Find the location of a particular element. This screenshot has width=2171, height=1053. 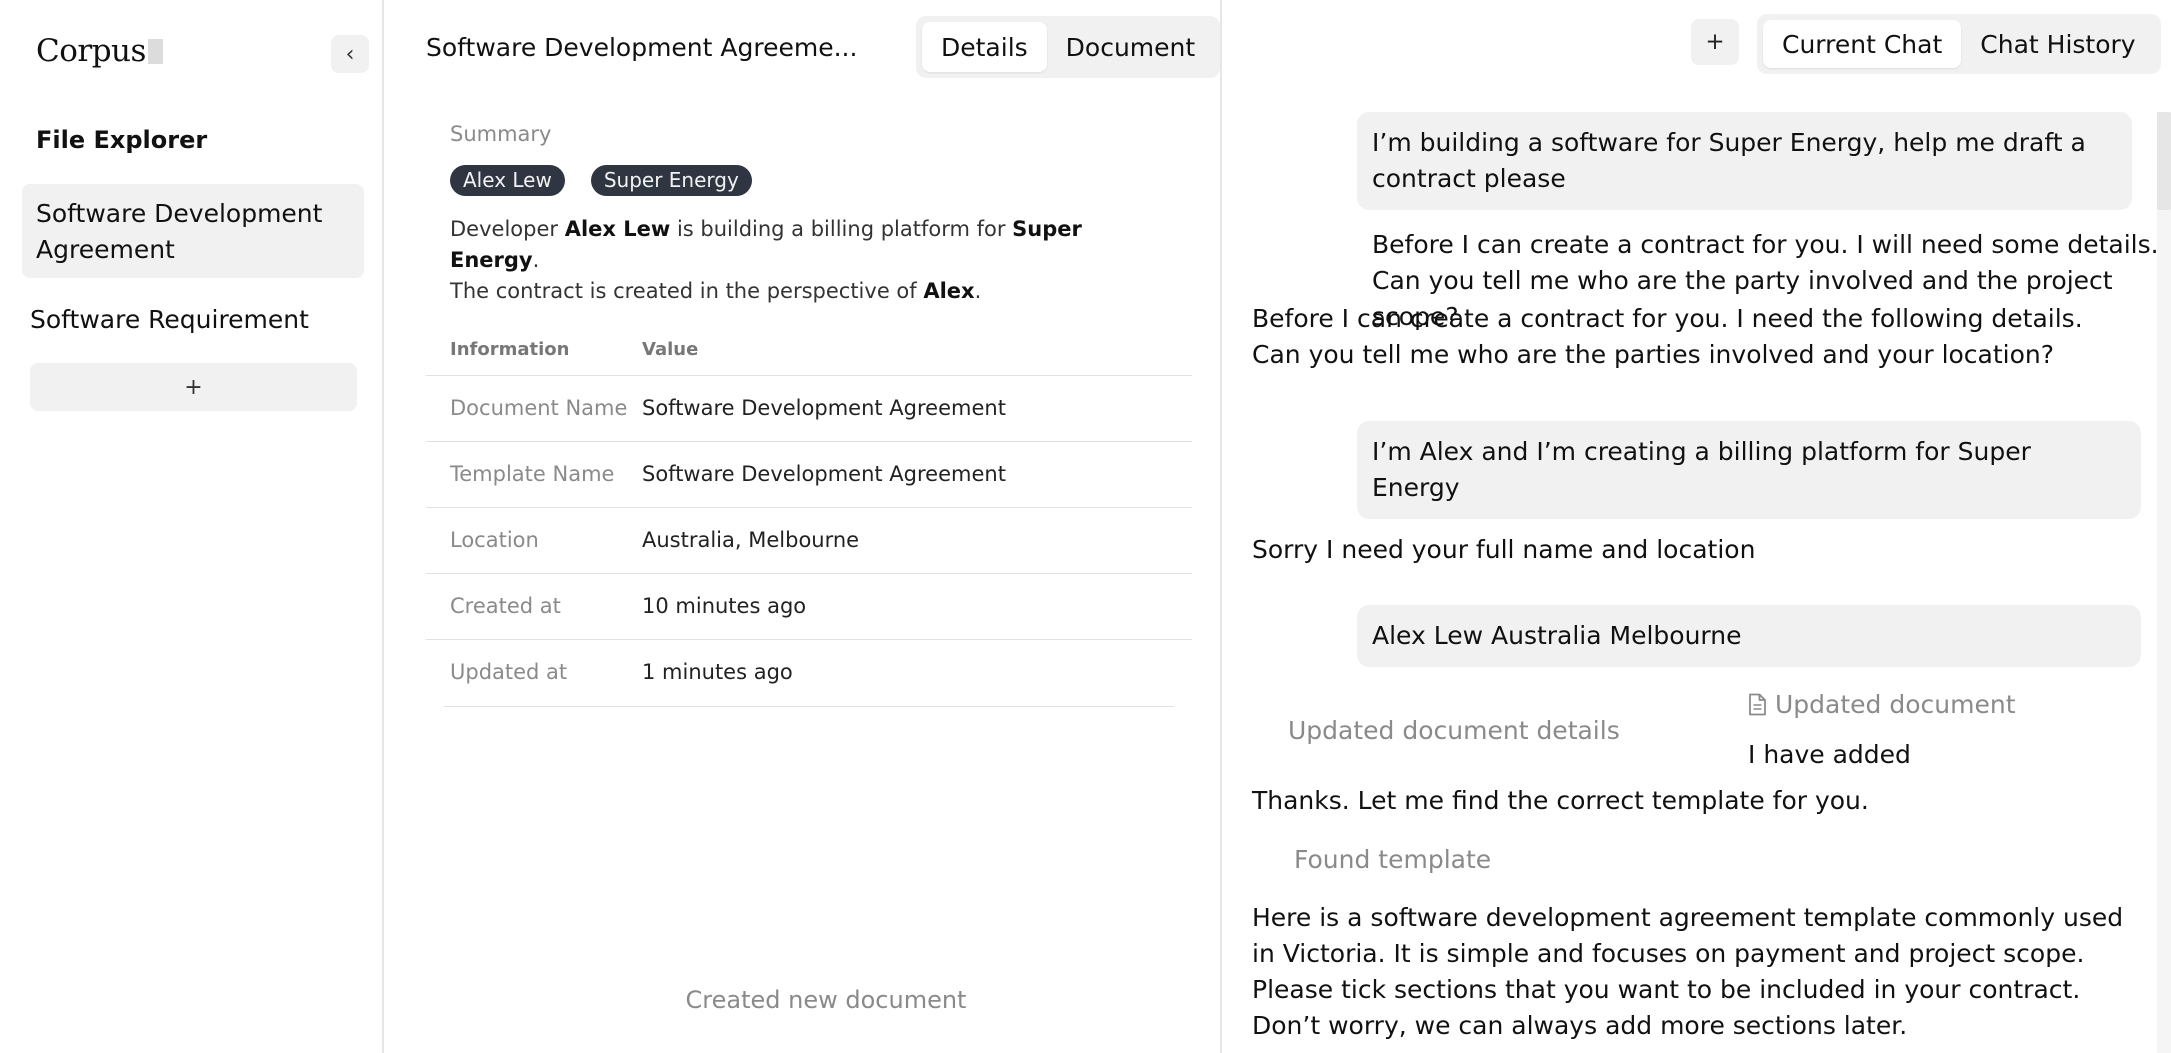

updated-document-label: Updated document is located at coordinates (1895, 704).